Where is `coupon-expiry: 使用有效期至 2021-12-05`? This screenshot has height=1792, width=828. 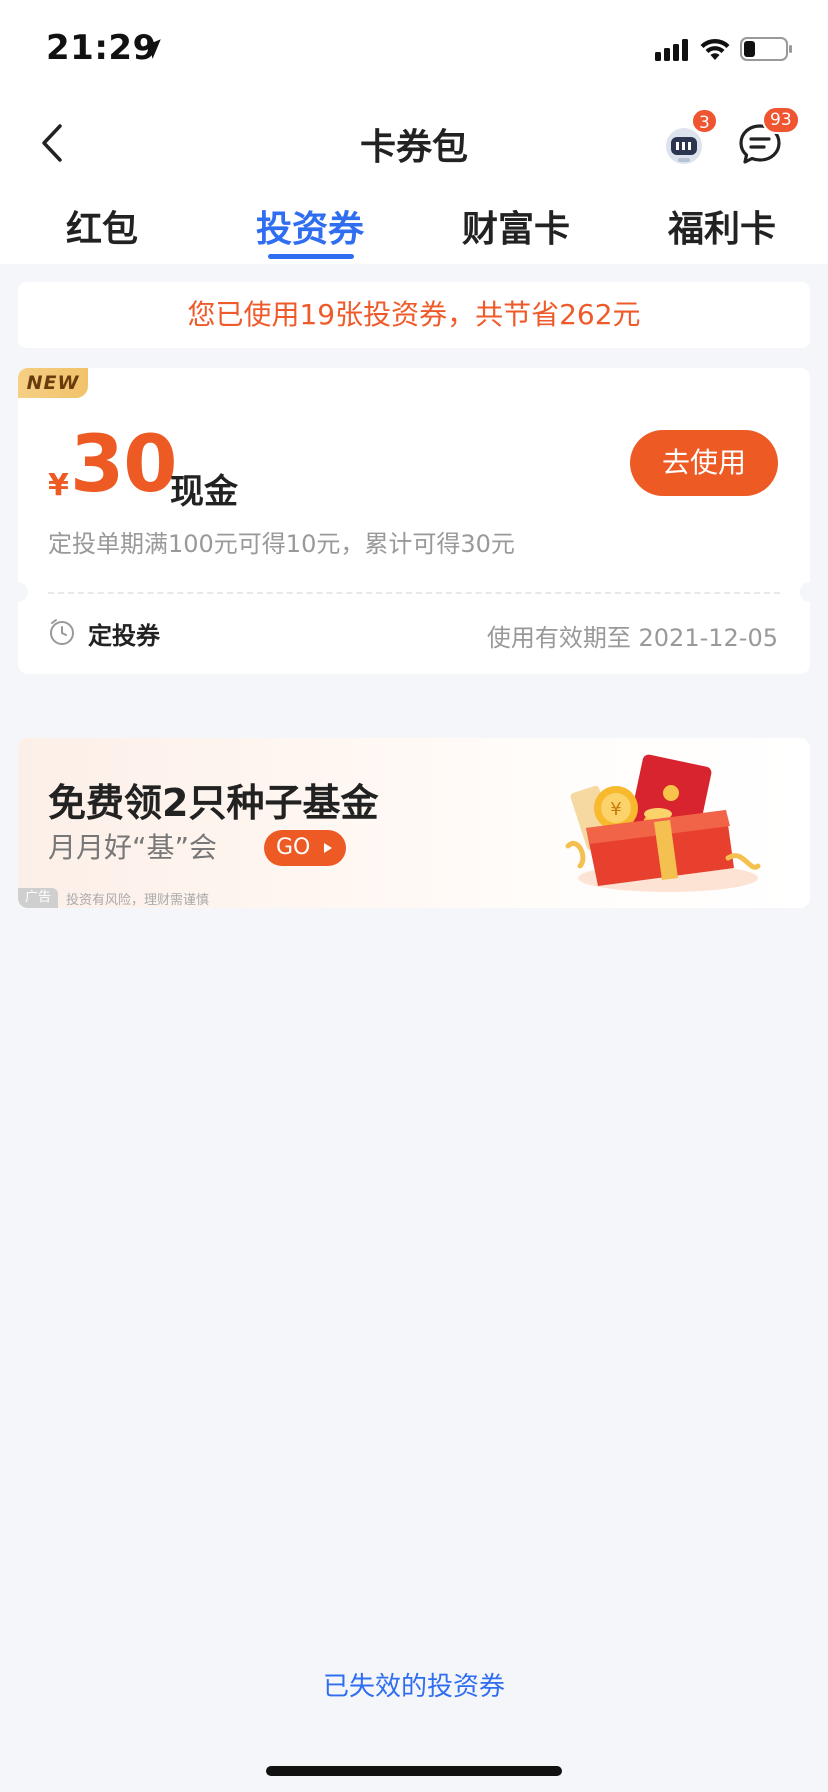 coupon-expiry: 使用有效期至 2021-12-05 is located at coordinates (632, 638).